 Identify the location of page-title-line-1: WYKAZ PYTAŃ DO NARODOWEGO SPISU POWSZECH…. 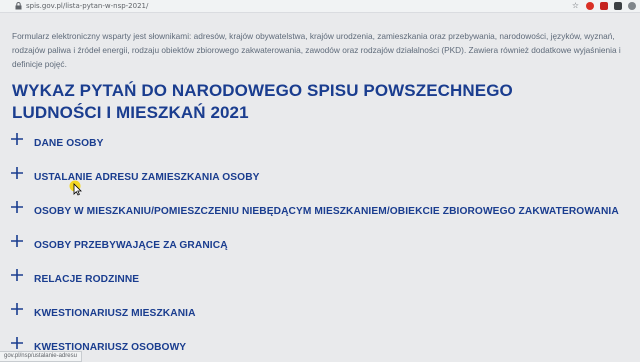
(262, 90).